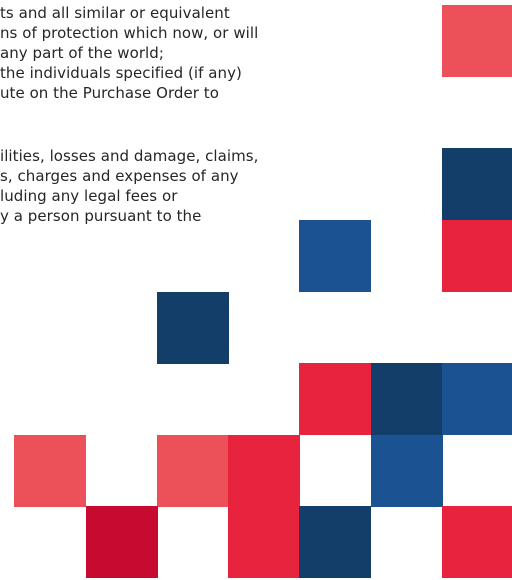 The height and width of the screenshot is (580, 512). What do you see at coordinates (477, 542) in the screenshot?
I see `red-tile-row3-d` at bounding box center [477, 542].